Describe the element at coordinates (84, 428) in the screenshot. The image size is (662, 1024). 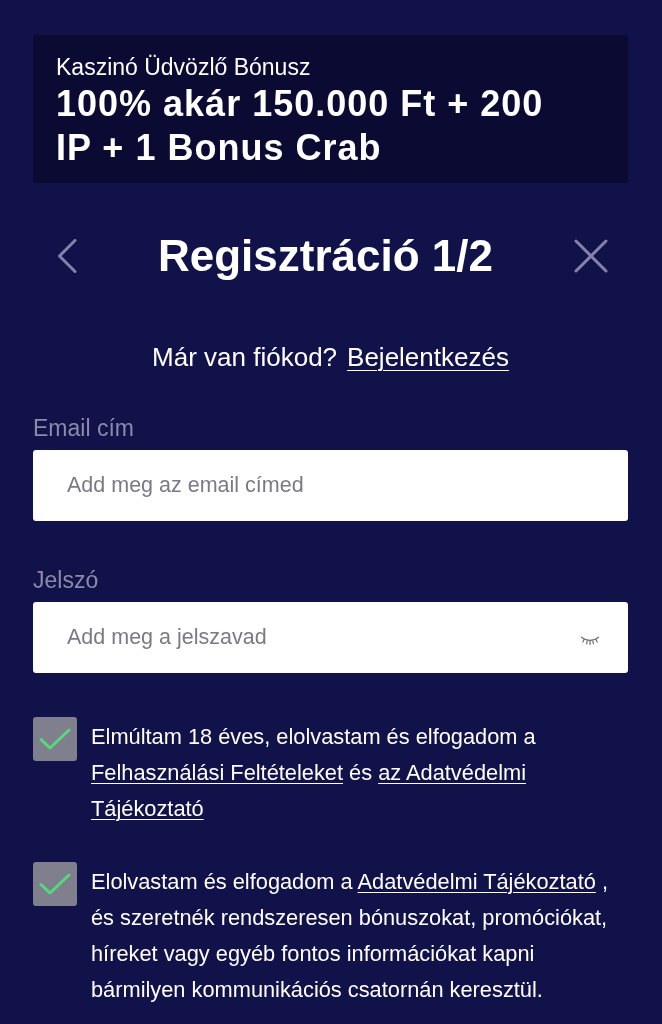
I see `field-label: Email cím` at that location.